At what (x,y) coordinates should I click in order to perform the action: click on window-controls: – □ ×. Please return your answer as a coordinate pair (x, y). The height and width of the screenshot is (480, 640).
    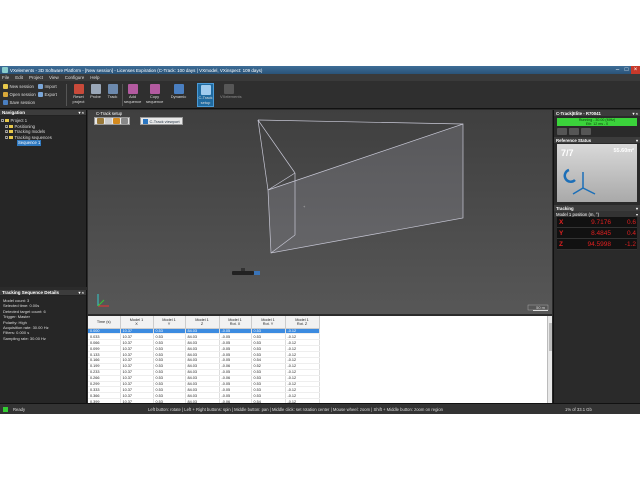
    Looking at the image, I should click on (626, 70).